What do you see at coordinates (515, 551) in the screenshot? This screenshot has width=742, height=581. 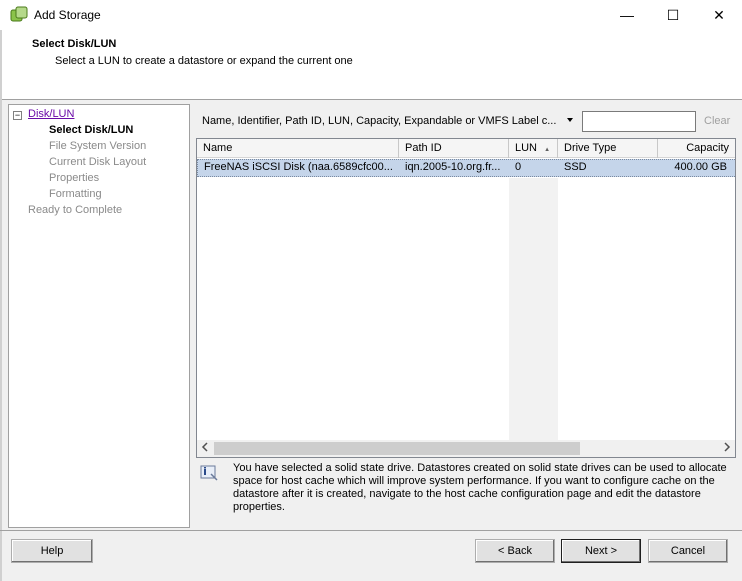 I see `back-button: < Back` at bounding box center [515, 551].